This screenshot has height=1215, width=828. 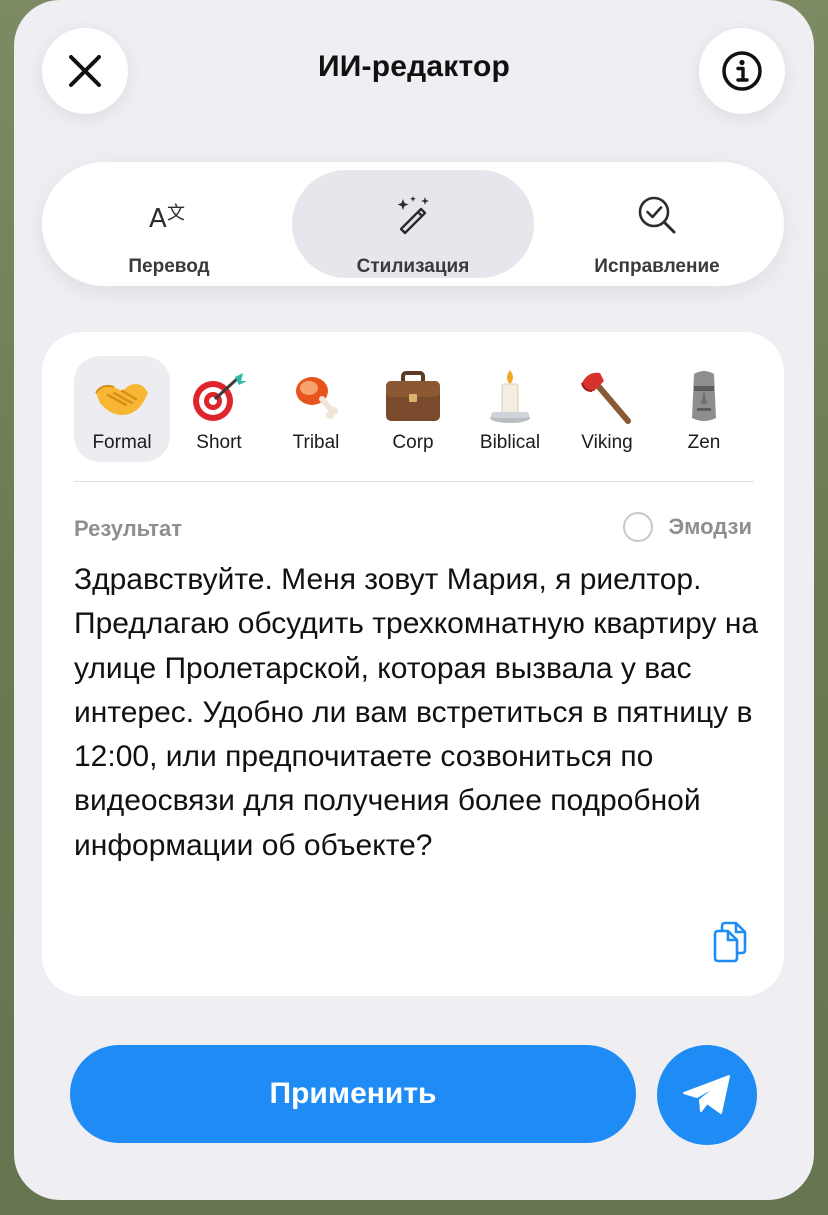 I want to click on handshake-emoji, so click(x=121, y=399).